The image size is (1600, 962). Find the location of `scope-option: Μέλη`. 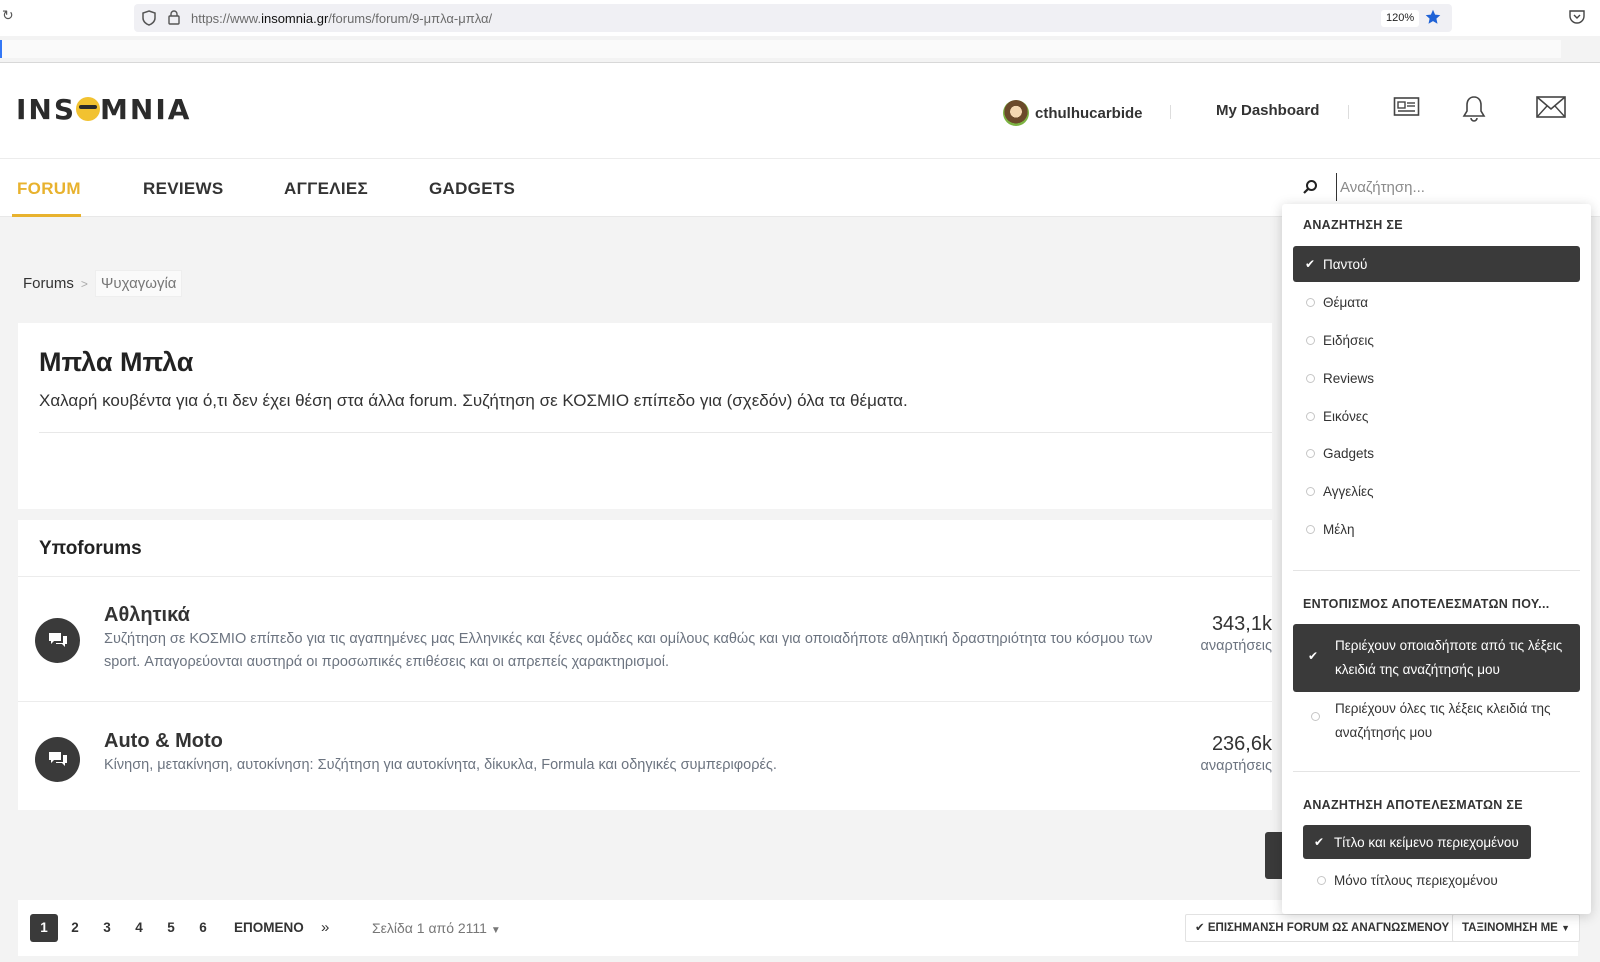

scope-option: Μέλη is located at coordinates (1436, 529).